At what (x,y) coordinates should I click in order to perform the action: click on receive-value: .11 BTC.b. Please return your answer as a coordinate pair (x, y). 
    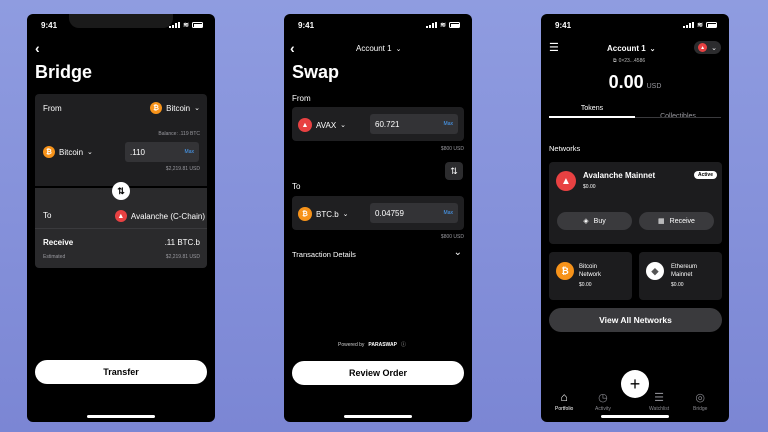
    Looking at the image, I should click on (182, 242).